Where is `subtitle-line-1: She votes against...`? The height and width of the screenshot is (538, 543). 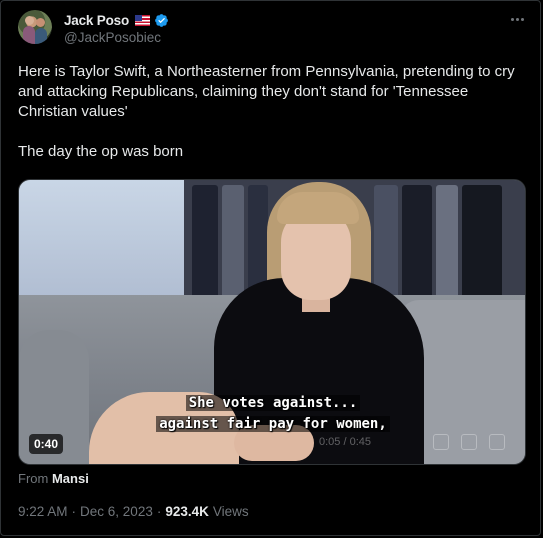 subtitle-line-1: She votes against... is located at coordinates (273, 403).